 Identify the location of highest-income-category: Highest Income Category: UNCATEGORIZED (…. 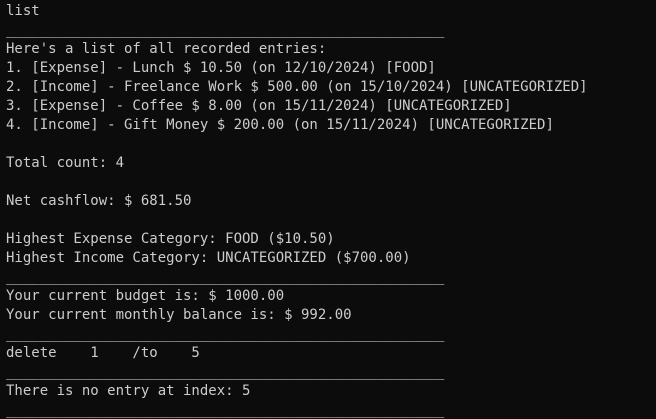
(208, 258).